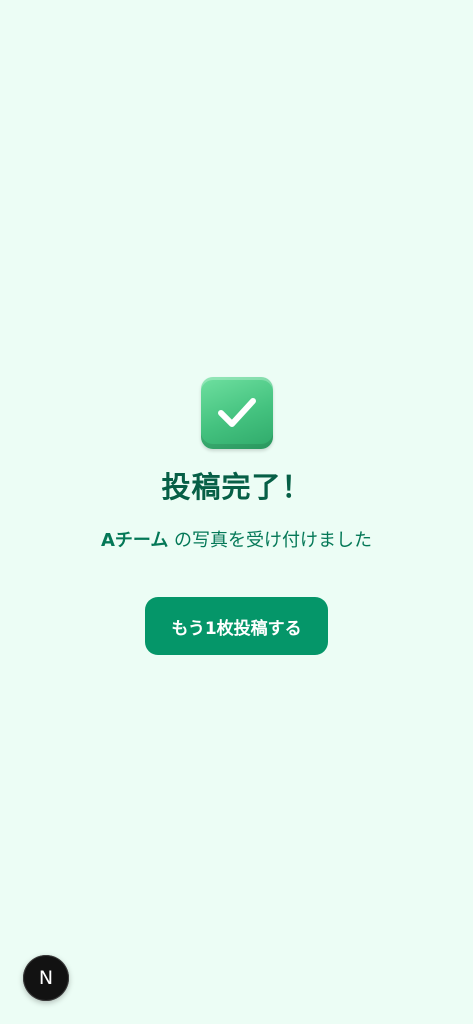  I want to click on next-dev-indicator-button: N, so click(46, 978).